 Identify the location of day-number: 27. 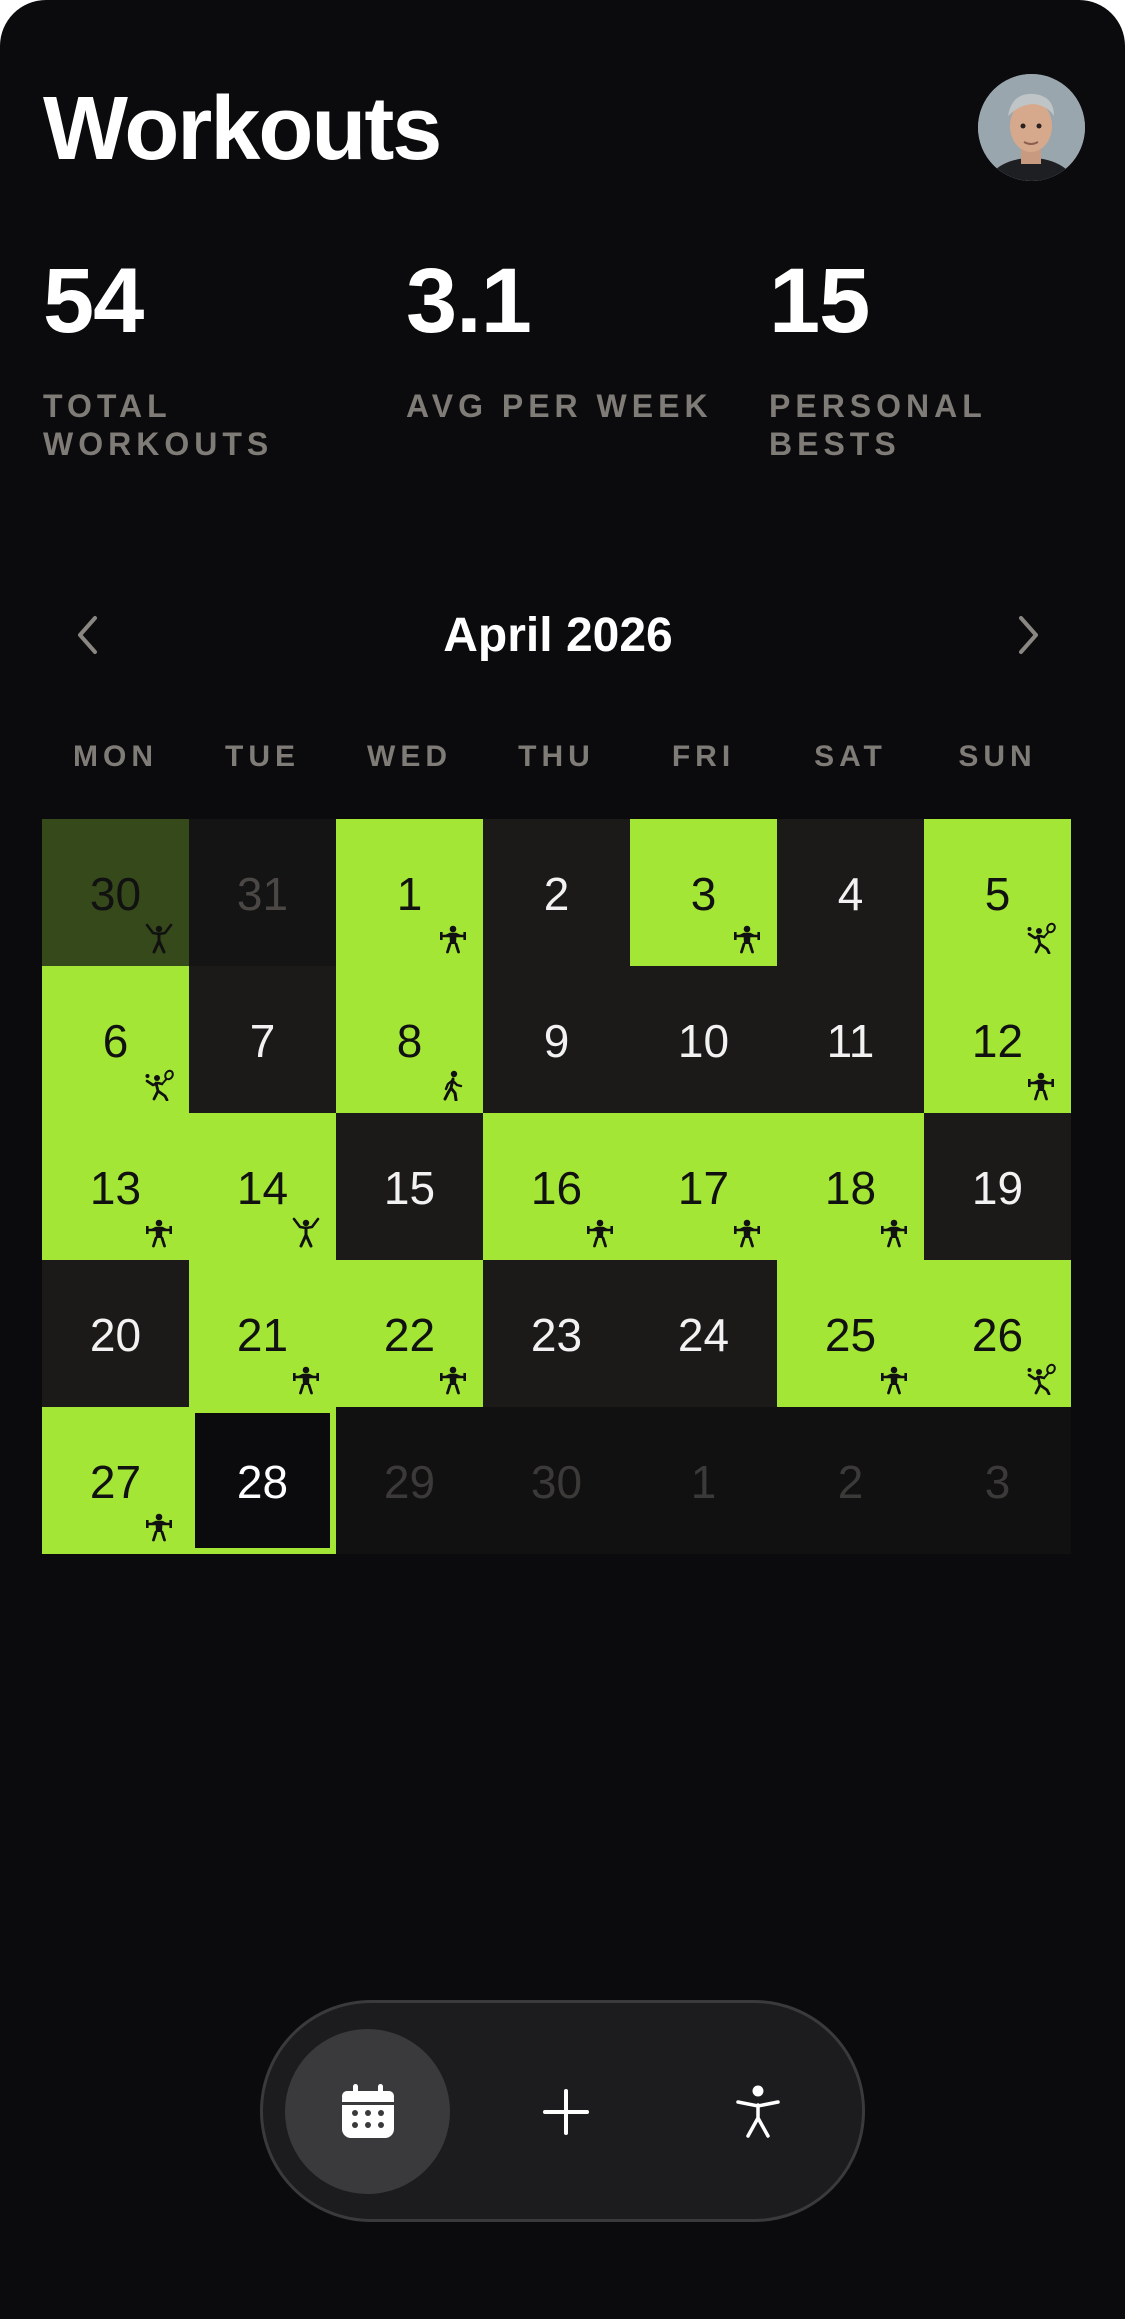
(115, 1482).